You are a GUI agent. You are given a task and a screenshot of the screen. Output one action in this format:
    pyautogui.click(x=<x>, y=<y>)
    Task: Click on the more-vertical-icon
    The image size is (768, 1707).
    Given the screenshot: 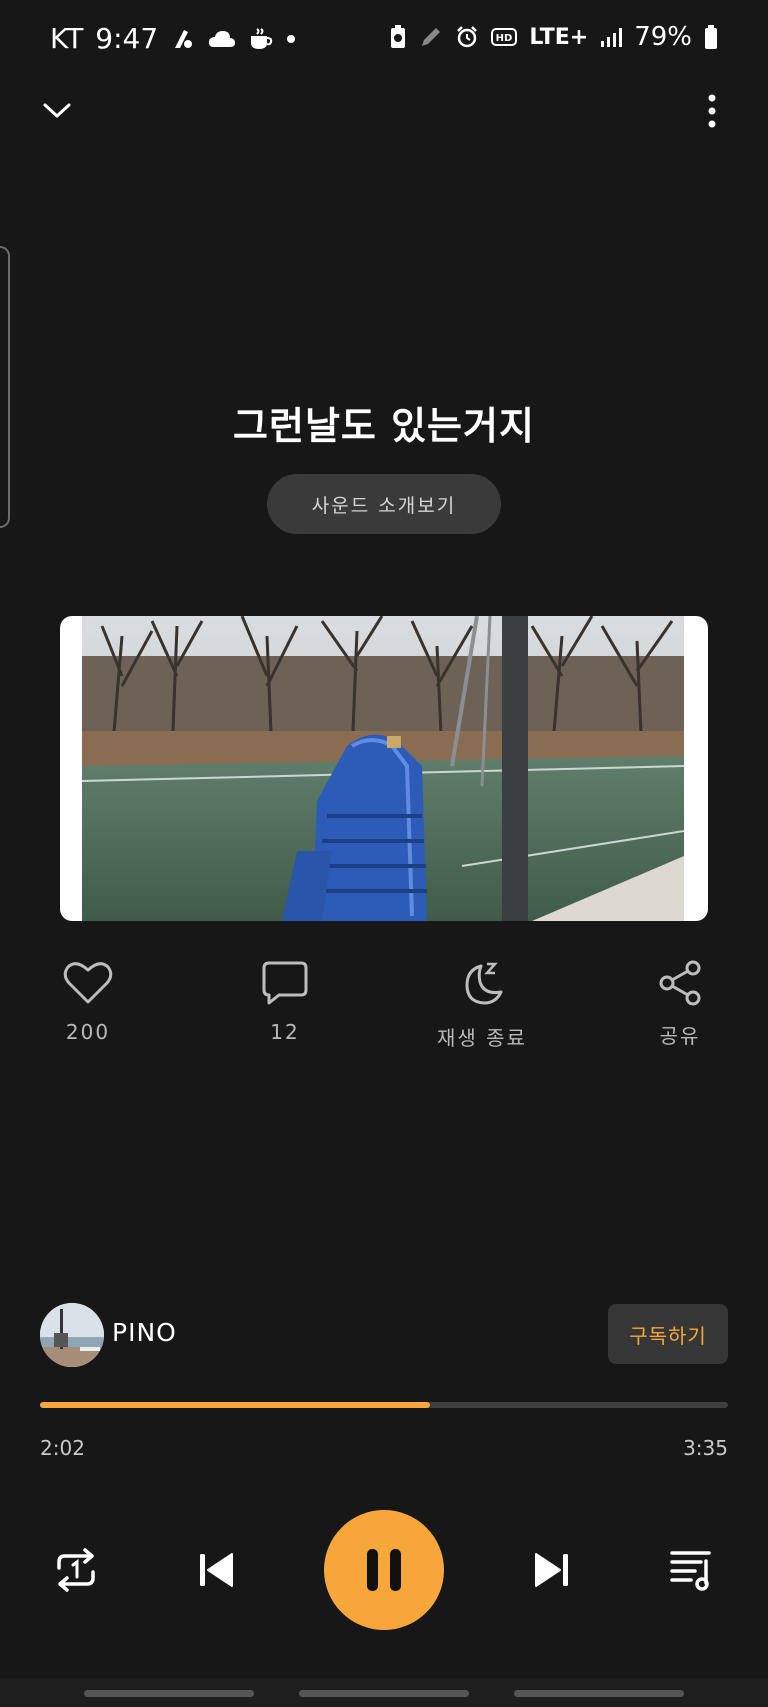 What is the action you would take?
    pyautogui.click(x=712, y=111)
    